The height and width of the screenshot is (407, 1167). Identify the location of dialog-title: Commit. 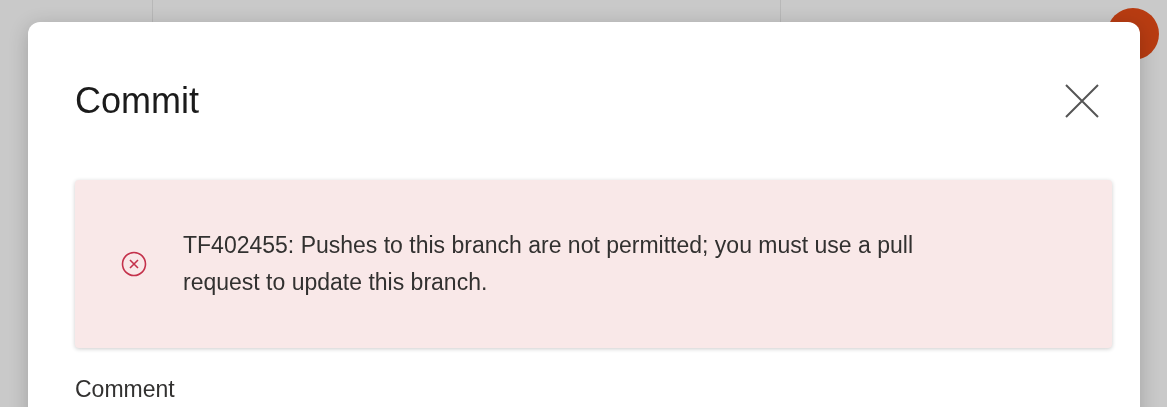
(137, 101).